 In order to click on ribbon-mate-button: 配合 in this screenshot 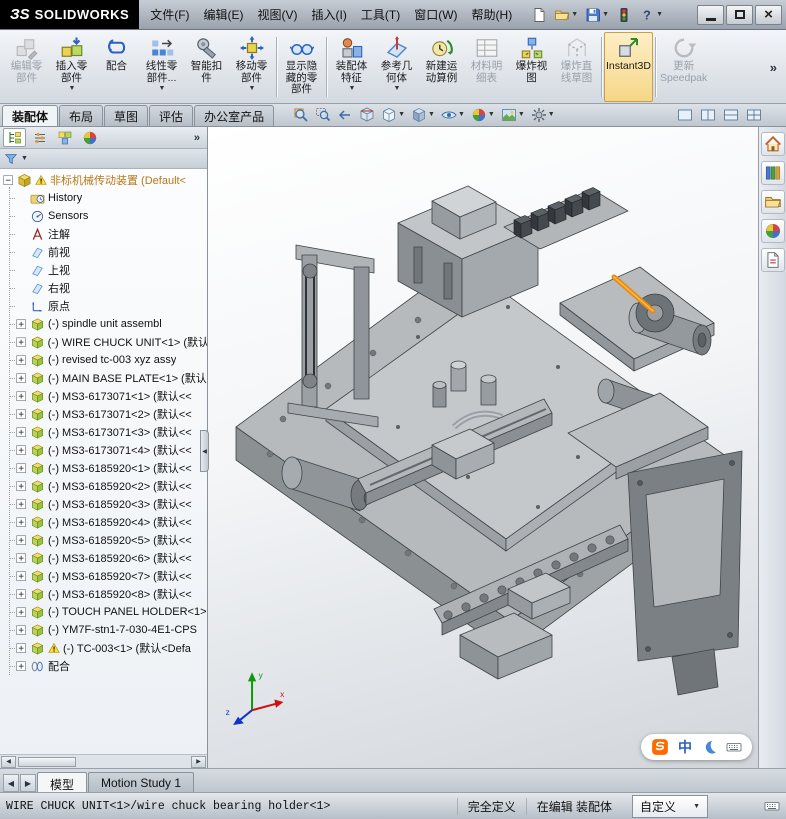, I will do `click(116, 67)`.